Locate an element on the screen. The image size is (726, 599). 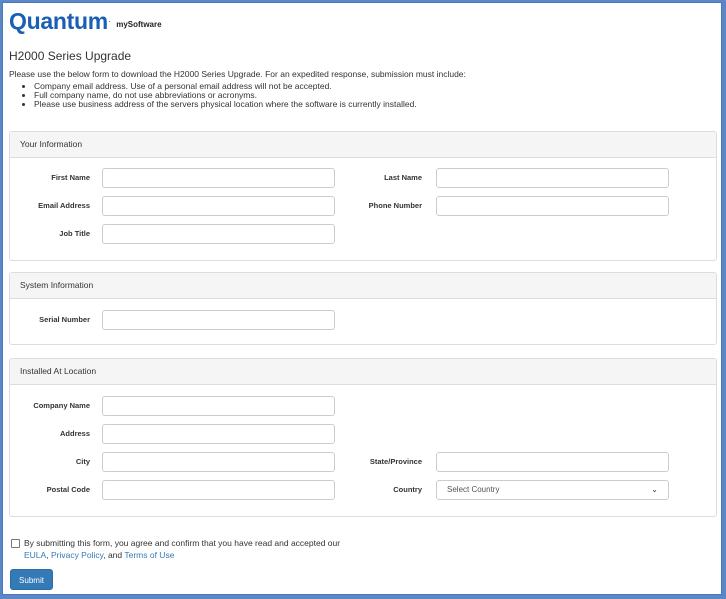
page-title: H2000 Series Upgrade is located at coordinates (70, 56).